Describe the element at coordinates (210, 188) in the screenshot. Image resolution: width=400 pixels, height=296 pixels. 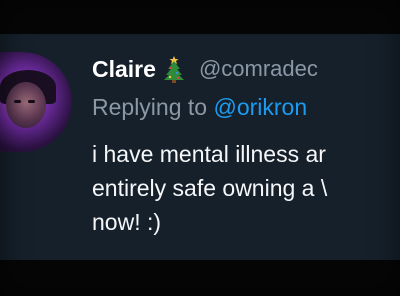
I see `tweet-text-line: entirely safe owning a \` at that location.